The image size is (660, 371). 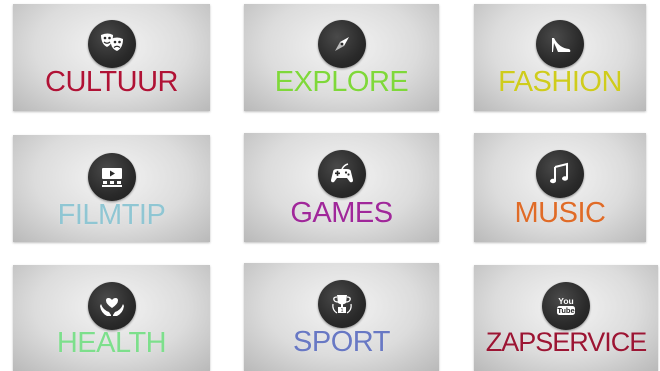 I want to click on youtube-icon-text-top: You, so click(x=565, y=301).